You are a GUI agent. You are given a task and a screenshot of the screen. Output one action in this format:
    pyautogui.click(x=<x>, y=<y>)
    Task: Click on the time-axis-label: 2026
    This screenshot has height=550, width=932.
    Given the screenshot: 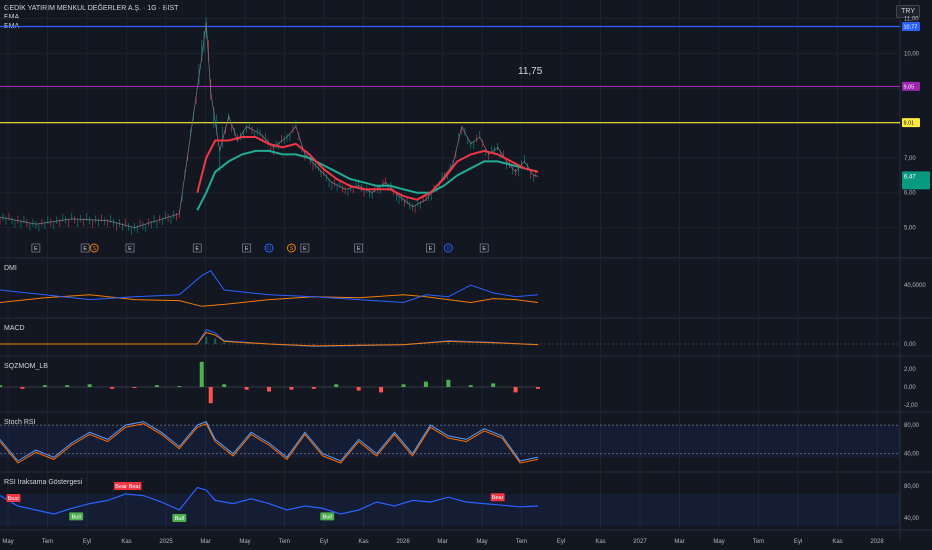 What is the action you would take?
    pyautogui.click(x=403, y=542)
    